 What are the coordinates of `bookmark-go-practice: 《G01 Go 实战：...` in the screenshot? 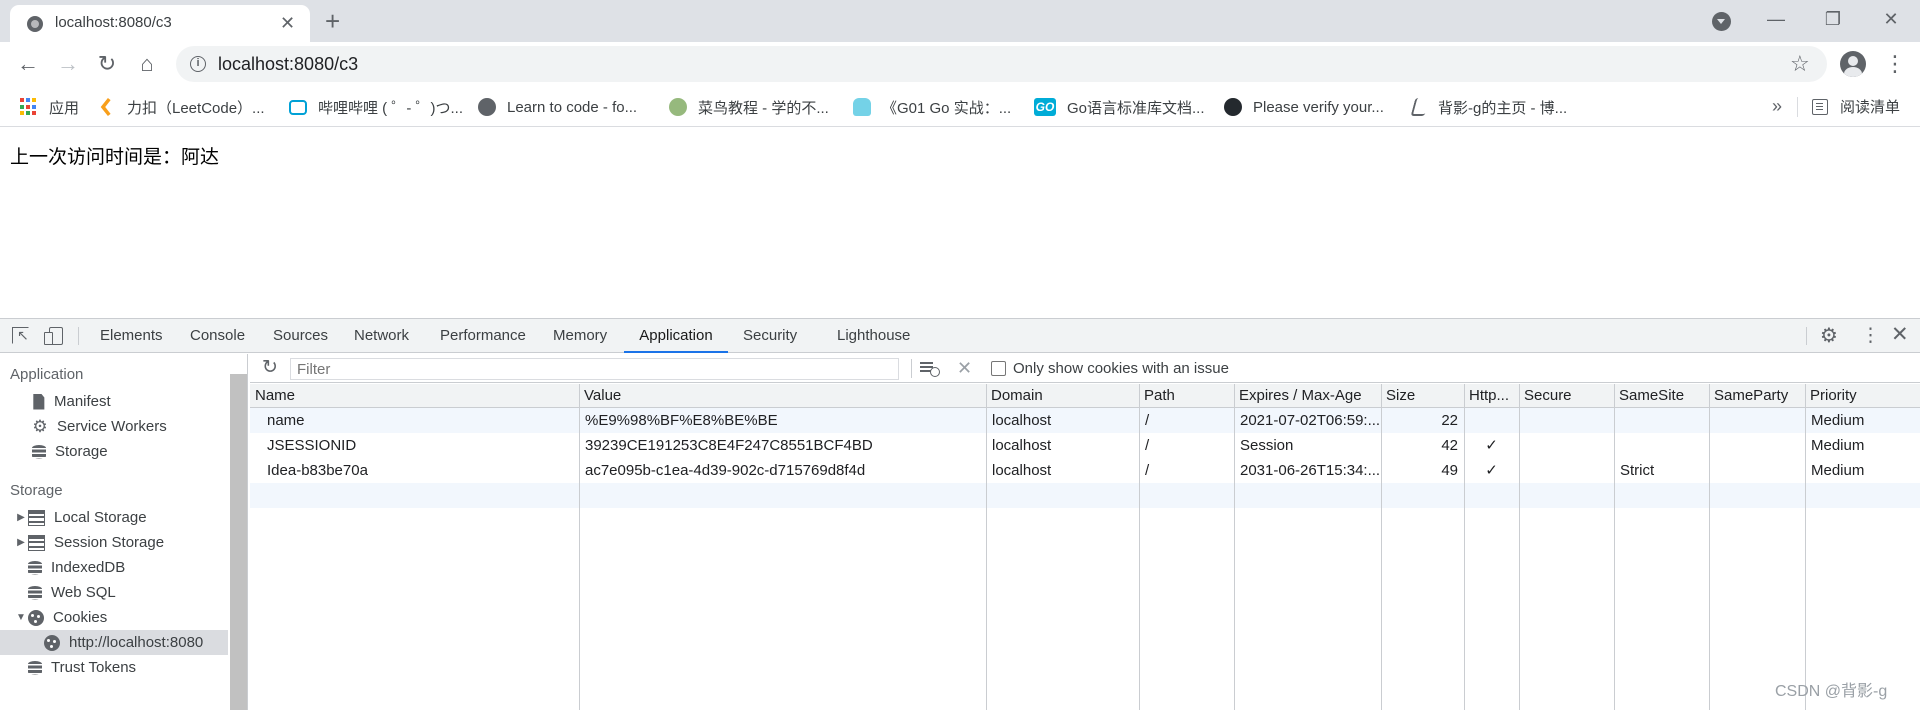 It's located at (932, 107).